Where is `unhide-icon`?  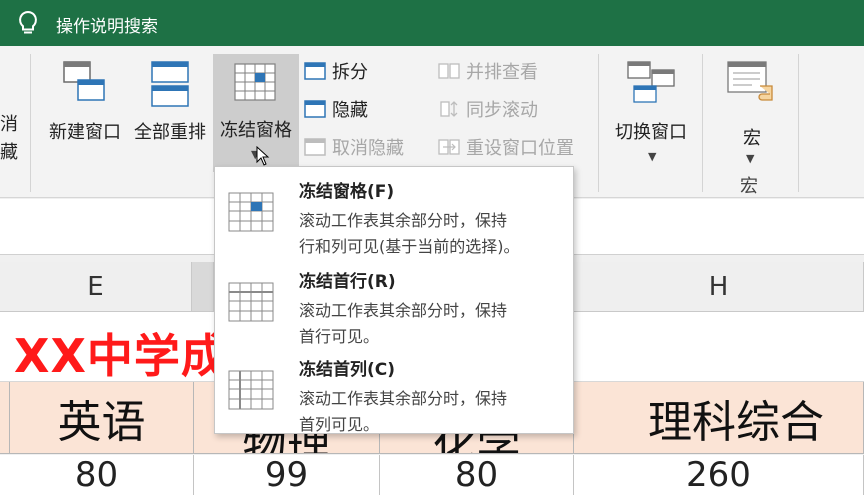
unhide-icon is located at coordinates (315, 147).